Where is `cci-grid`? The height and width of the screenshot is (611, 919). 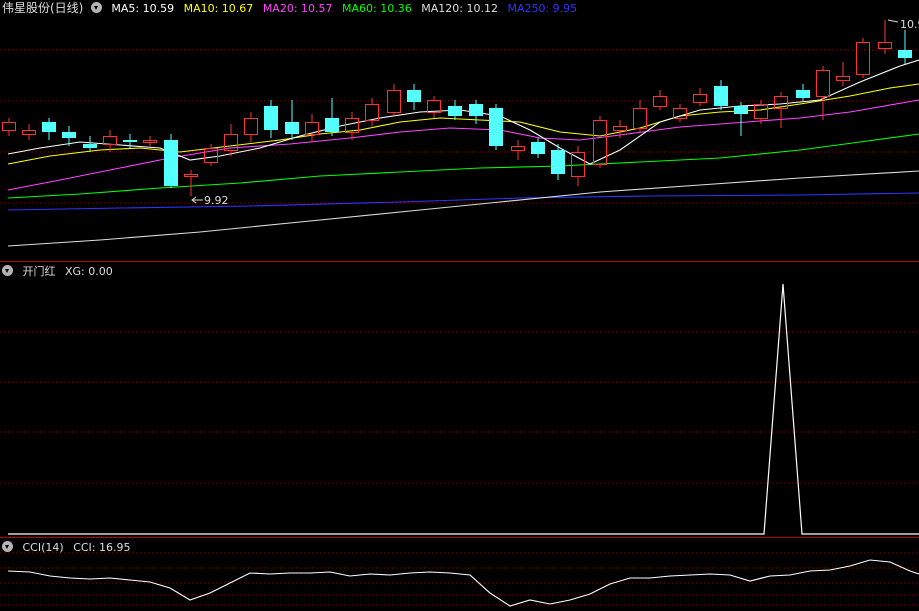
cci-grid is located at coordinates (459, 579).